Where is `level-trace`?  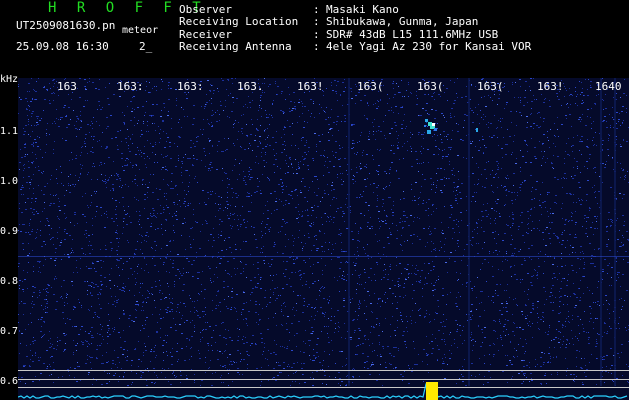 level-trace is located at coordinates (323, 391).